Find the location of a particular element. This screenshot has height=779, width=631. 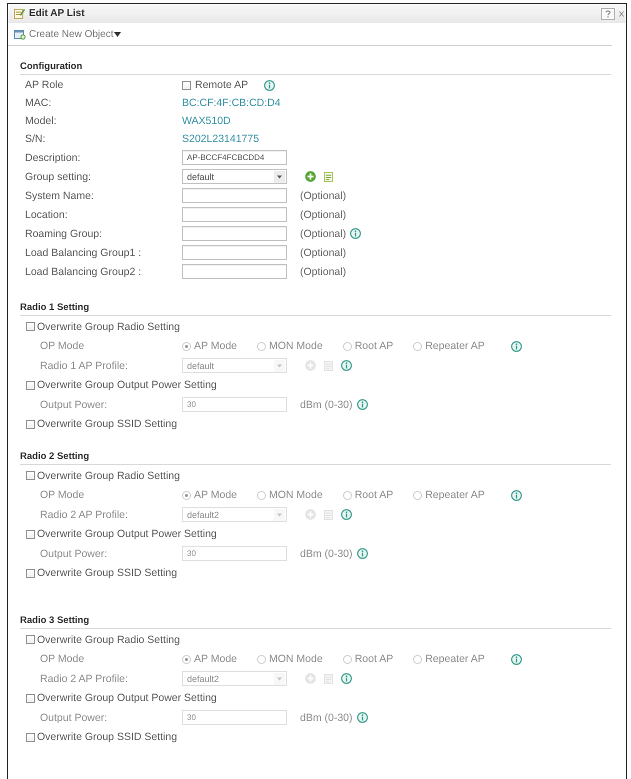

close-icon is located at coordinates (621, 14).